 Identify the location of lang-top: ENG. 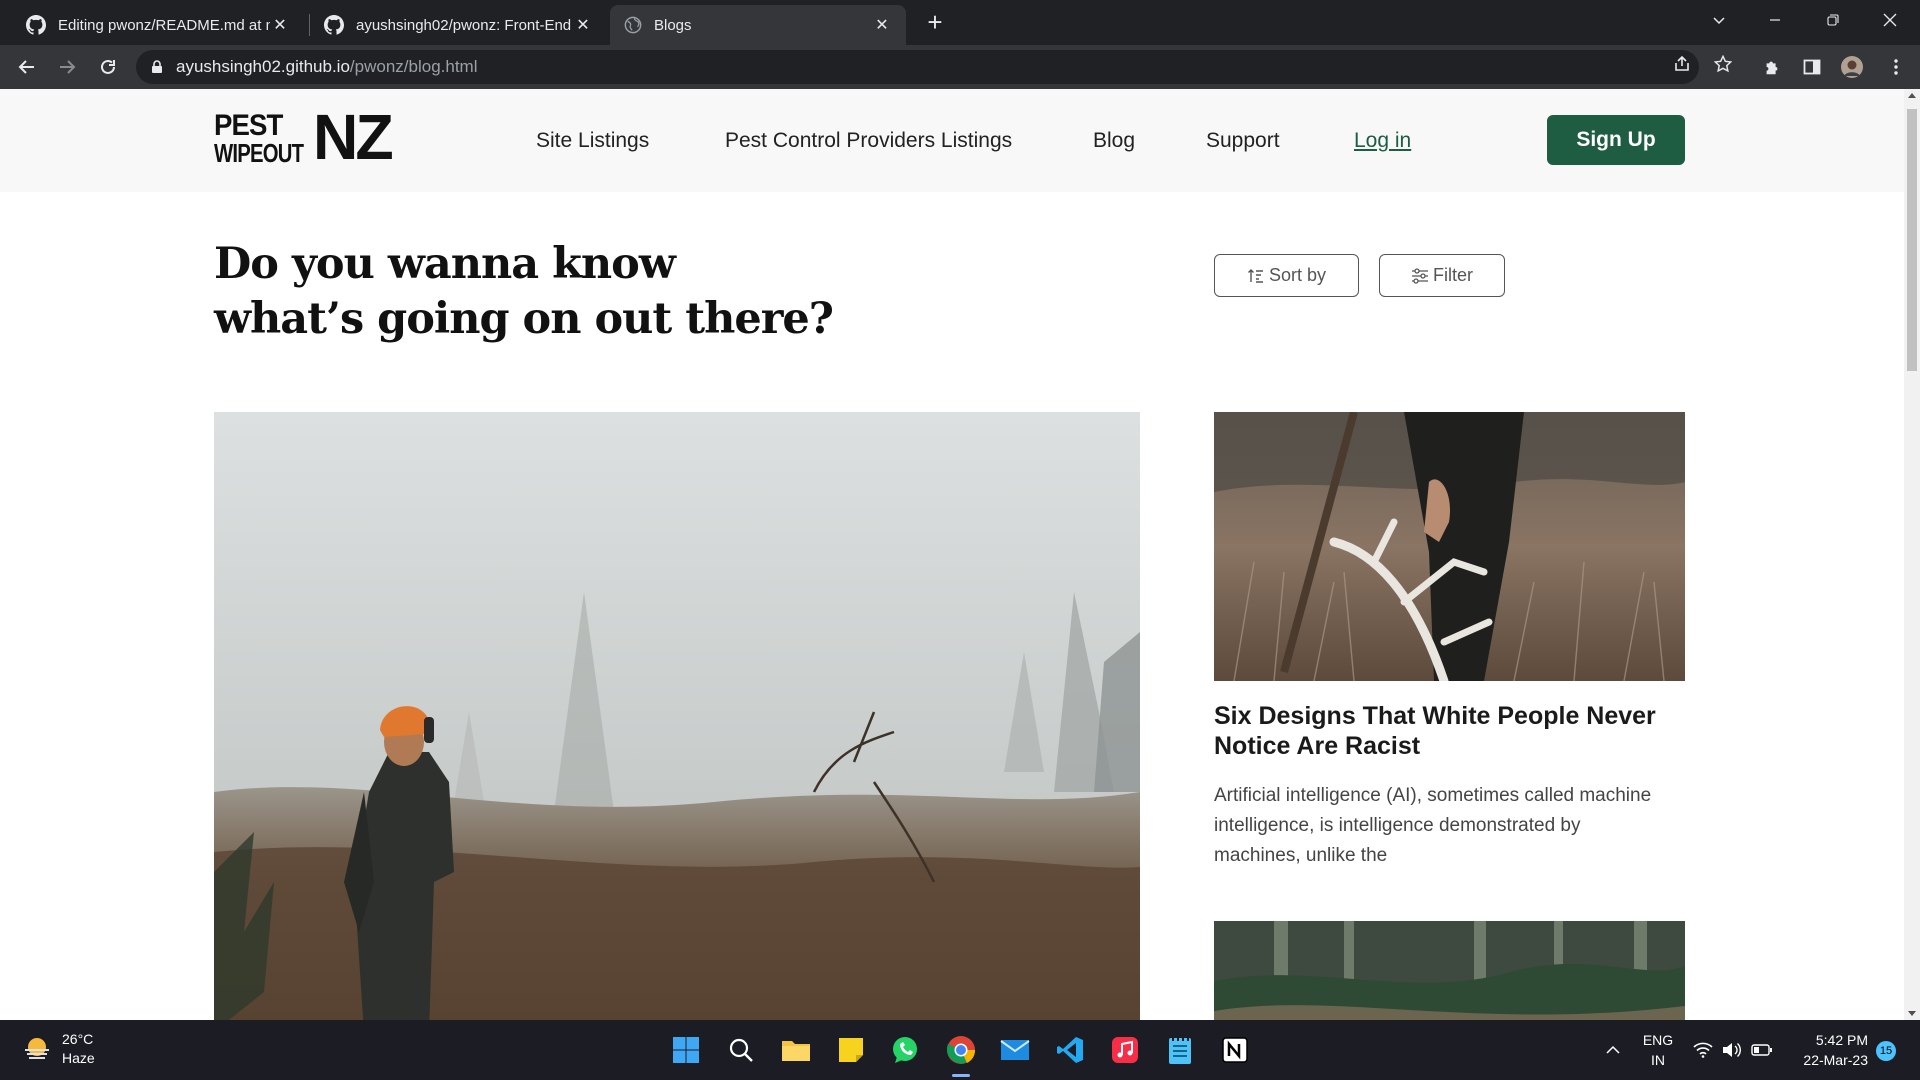
(1658, 1040).